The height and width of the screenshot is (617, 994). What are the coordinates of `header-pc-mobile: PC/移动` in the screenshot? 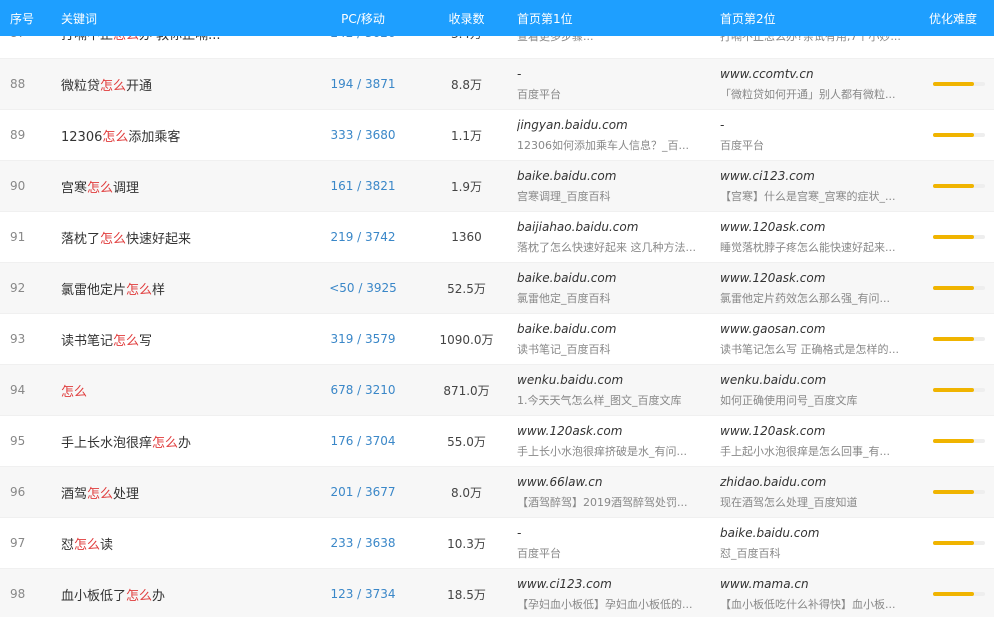 It's located at (363, 18).